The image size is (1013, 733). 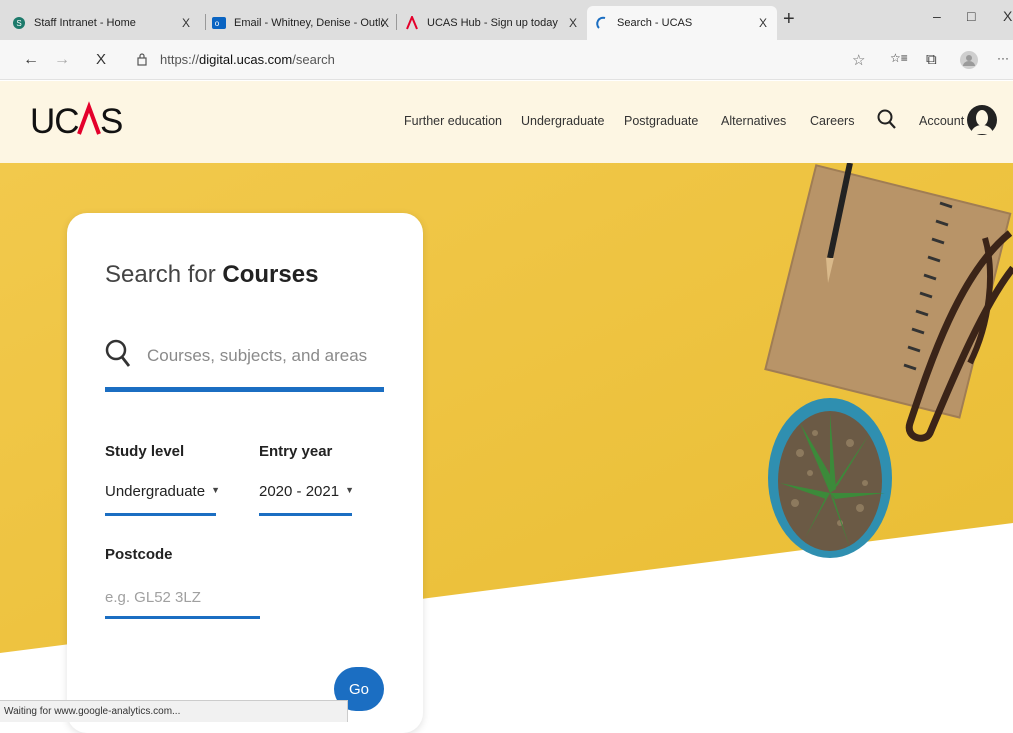 I want to click on study-level-label: Study level, so click(x=145, y=451).